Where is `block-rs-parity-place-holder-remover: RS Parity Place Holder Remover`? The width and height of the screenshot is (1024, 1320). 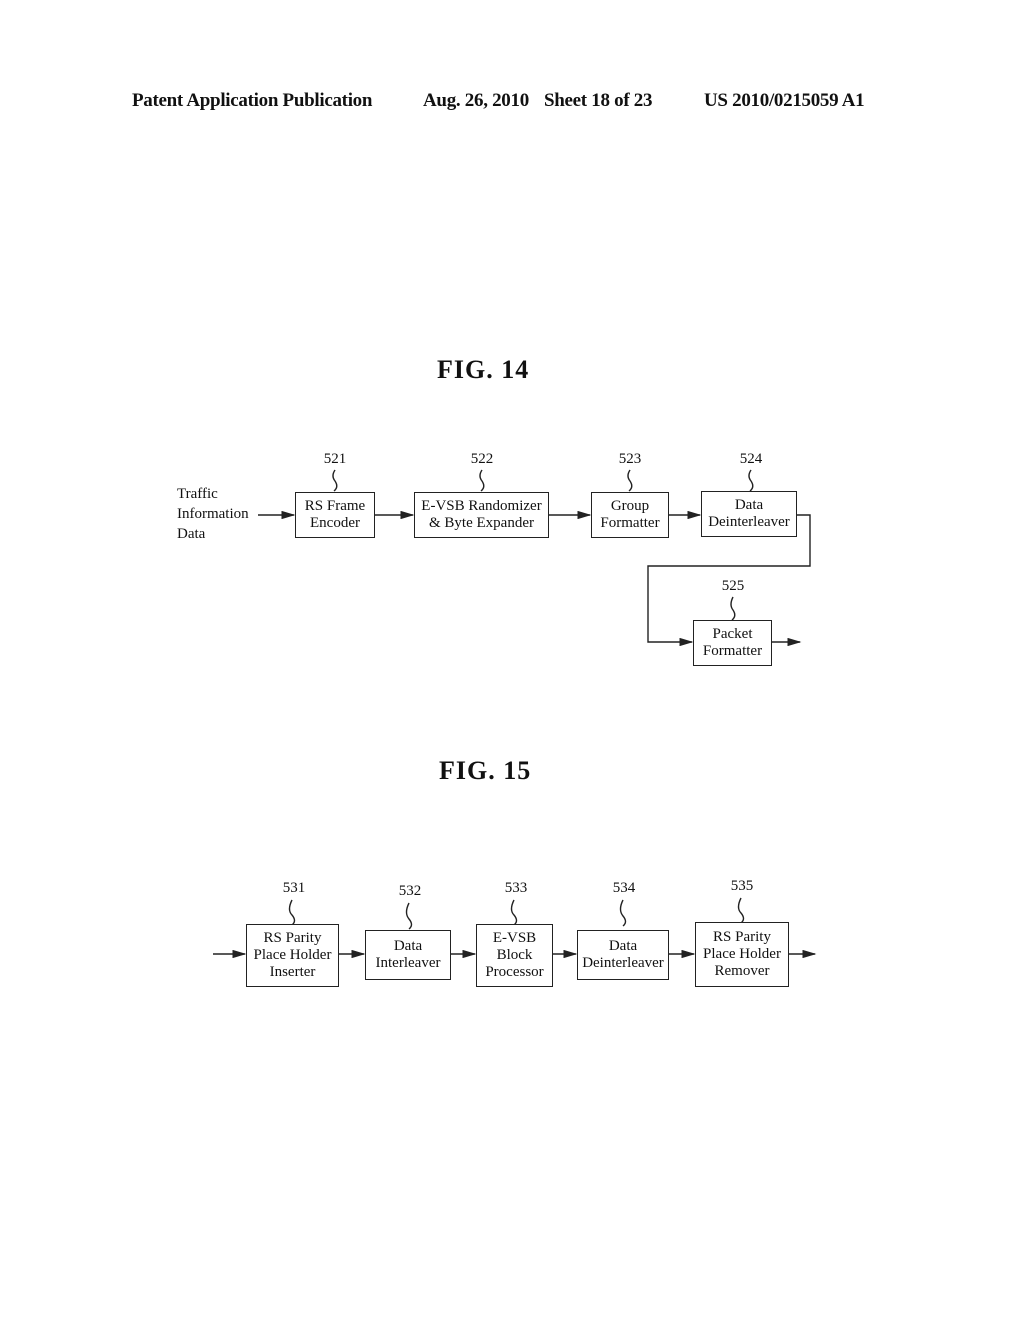
block-rs-parity-place-holder-remover: RS Parity Place Holder Remover is located at coordinates (742, 954).